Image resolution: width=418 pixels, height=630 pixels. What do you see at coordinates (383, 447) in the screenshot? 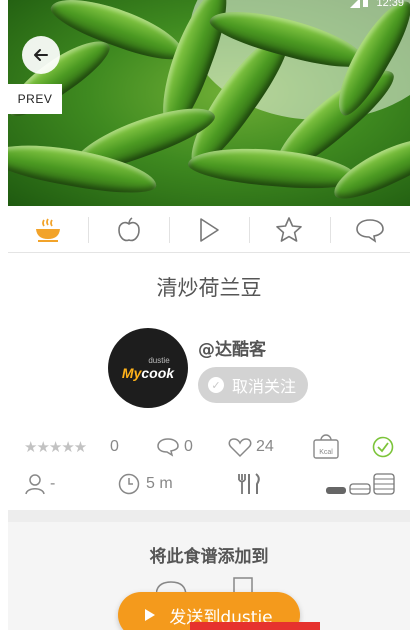
I see `verified-check-icon` at bounding box center [383, 447].